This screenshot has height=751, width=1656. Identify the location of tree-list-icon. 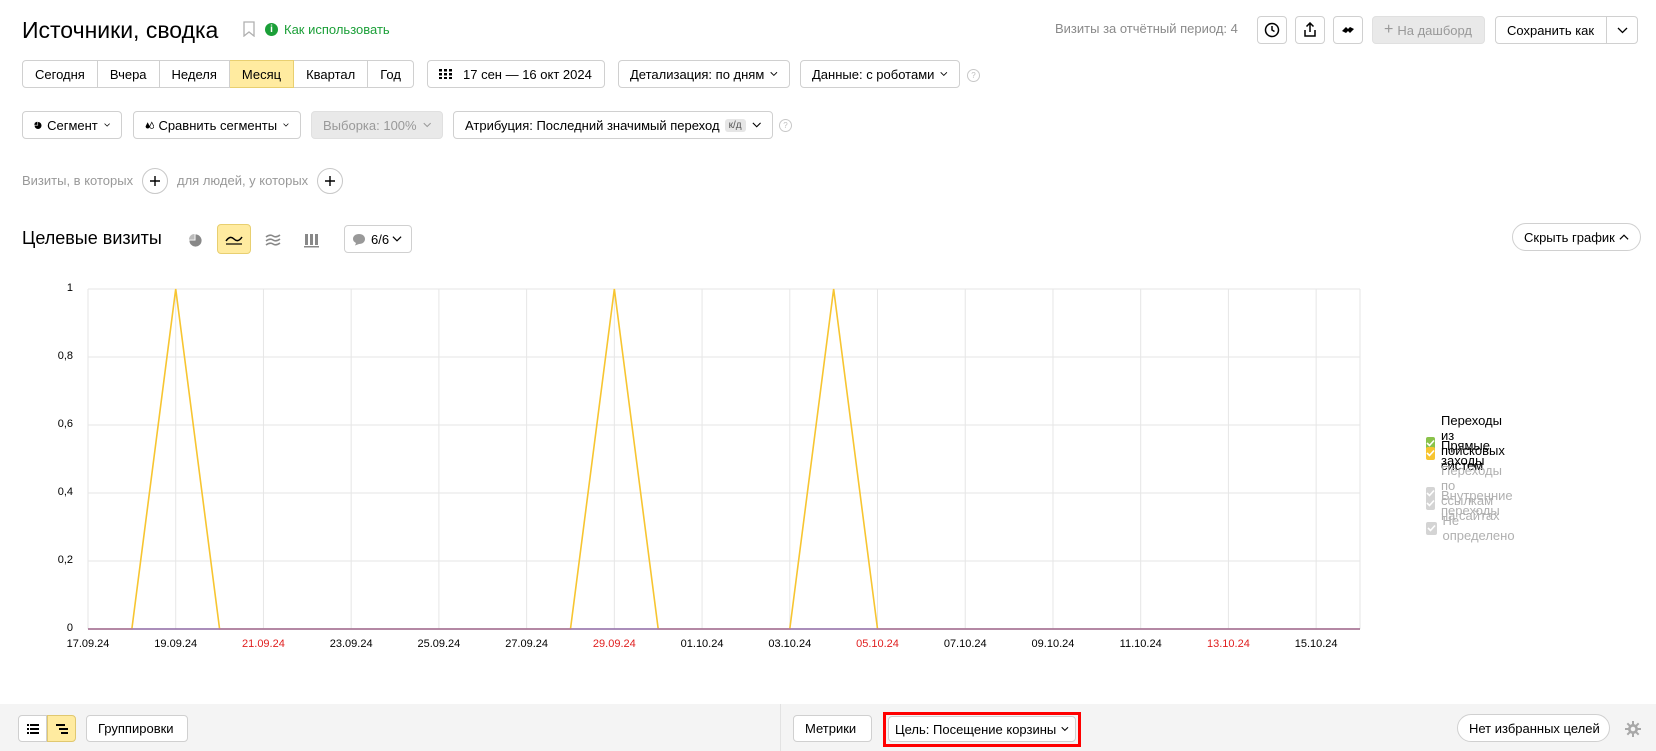
(61, 728).